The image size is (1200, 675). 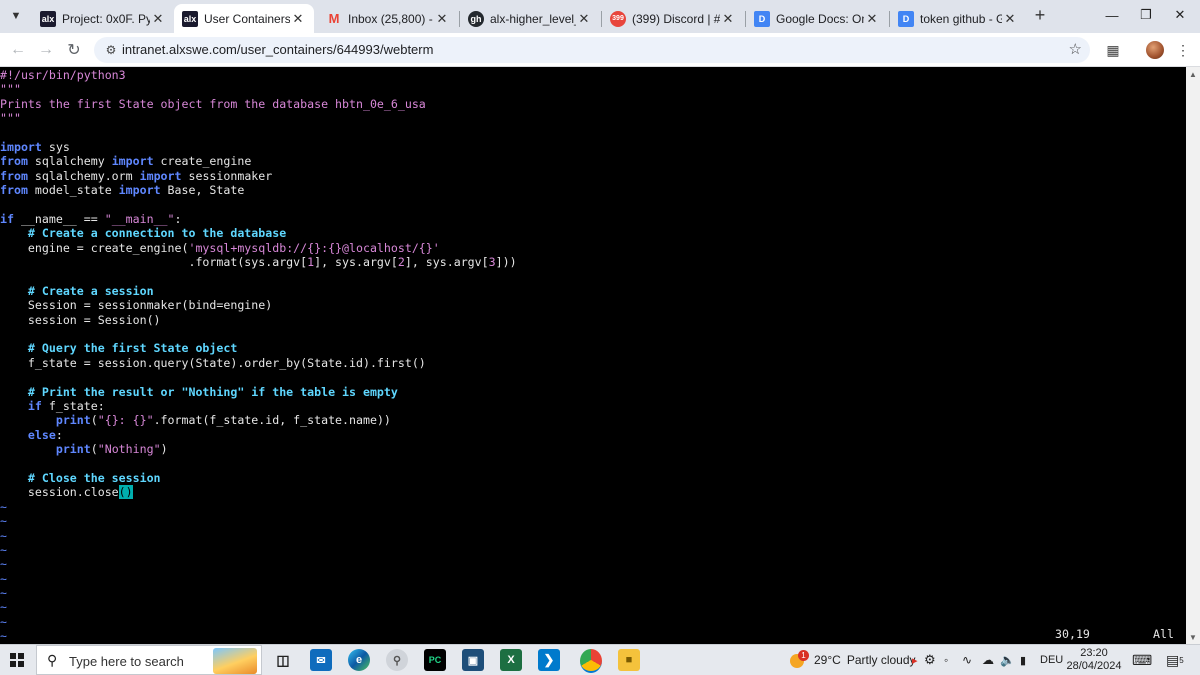 What do you see at coordinates (258, 147) in the screenshot?
I see `code-line: import sys` at bounding box center [258, 147].